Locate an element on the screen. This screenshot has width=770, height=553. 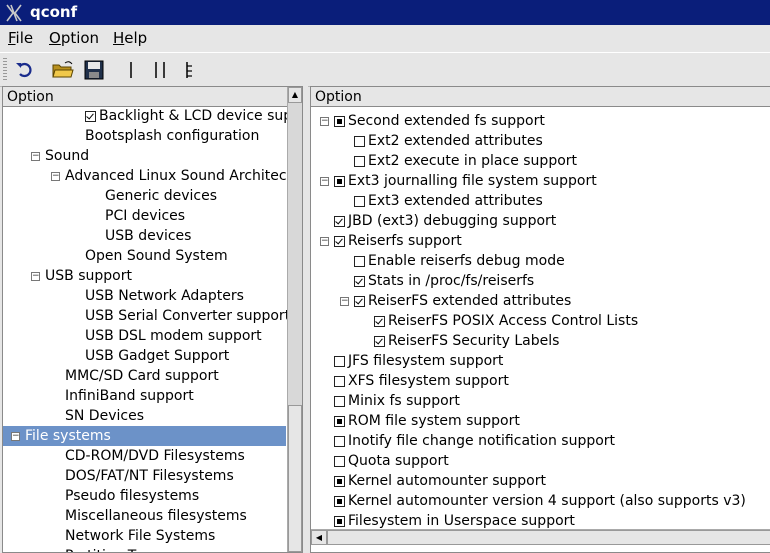
config-option-row: Minix fs support is located at coordinates (540, 401).